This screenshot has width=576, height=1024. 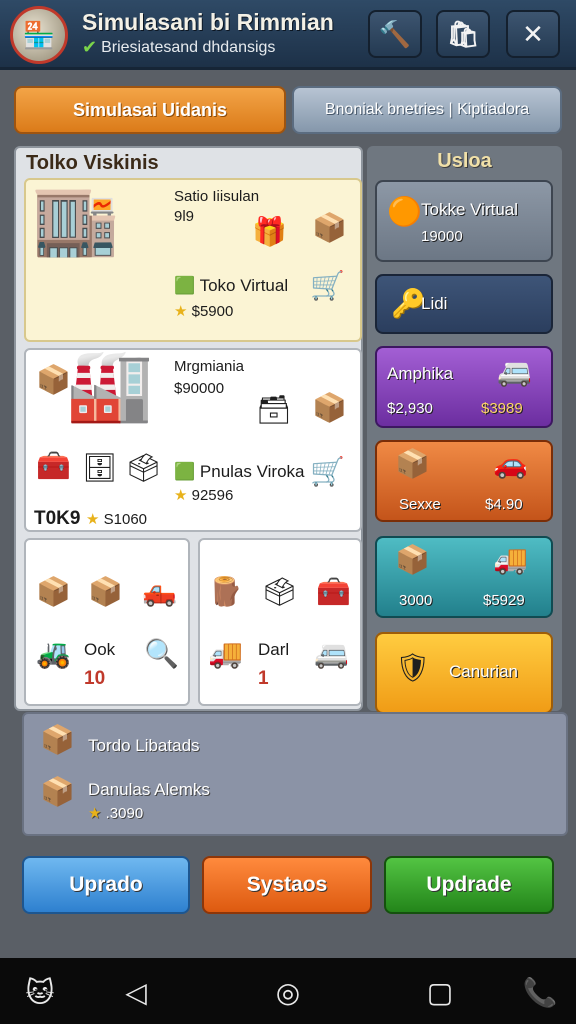 I want to click on shelf-icon: 🗄, so click(x=100, y=467).